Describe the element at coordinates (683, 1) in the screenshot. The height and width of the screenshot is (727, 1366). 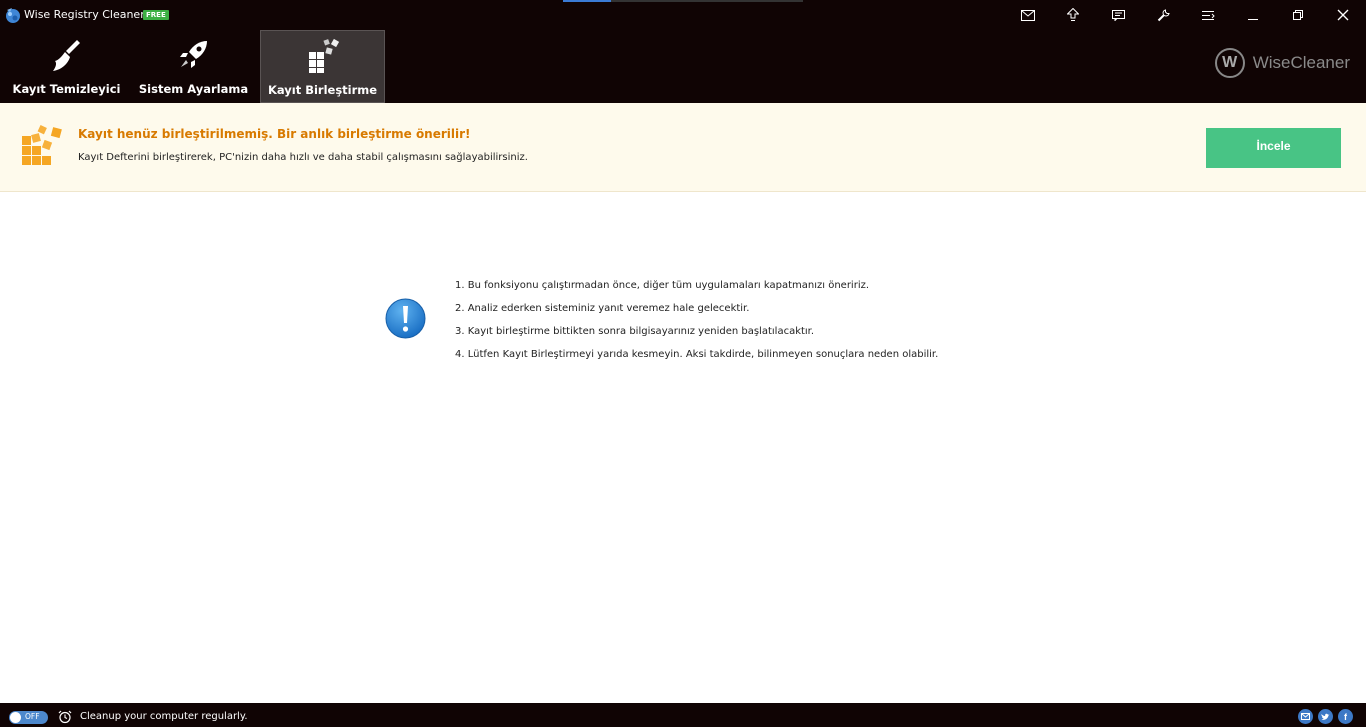
I see `top-progress-bar` at that location.